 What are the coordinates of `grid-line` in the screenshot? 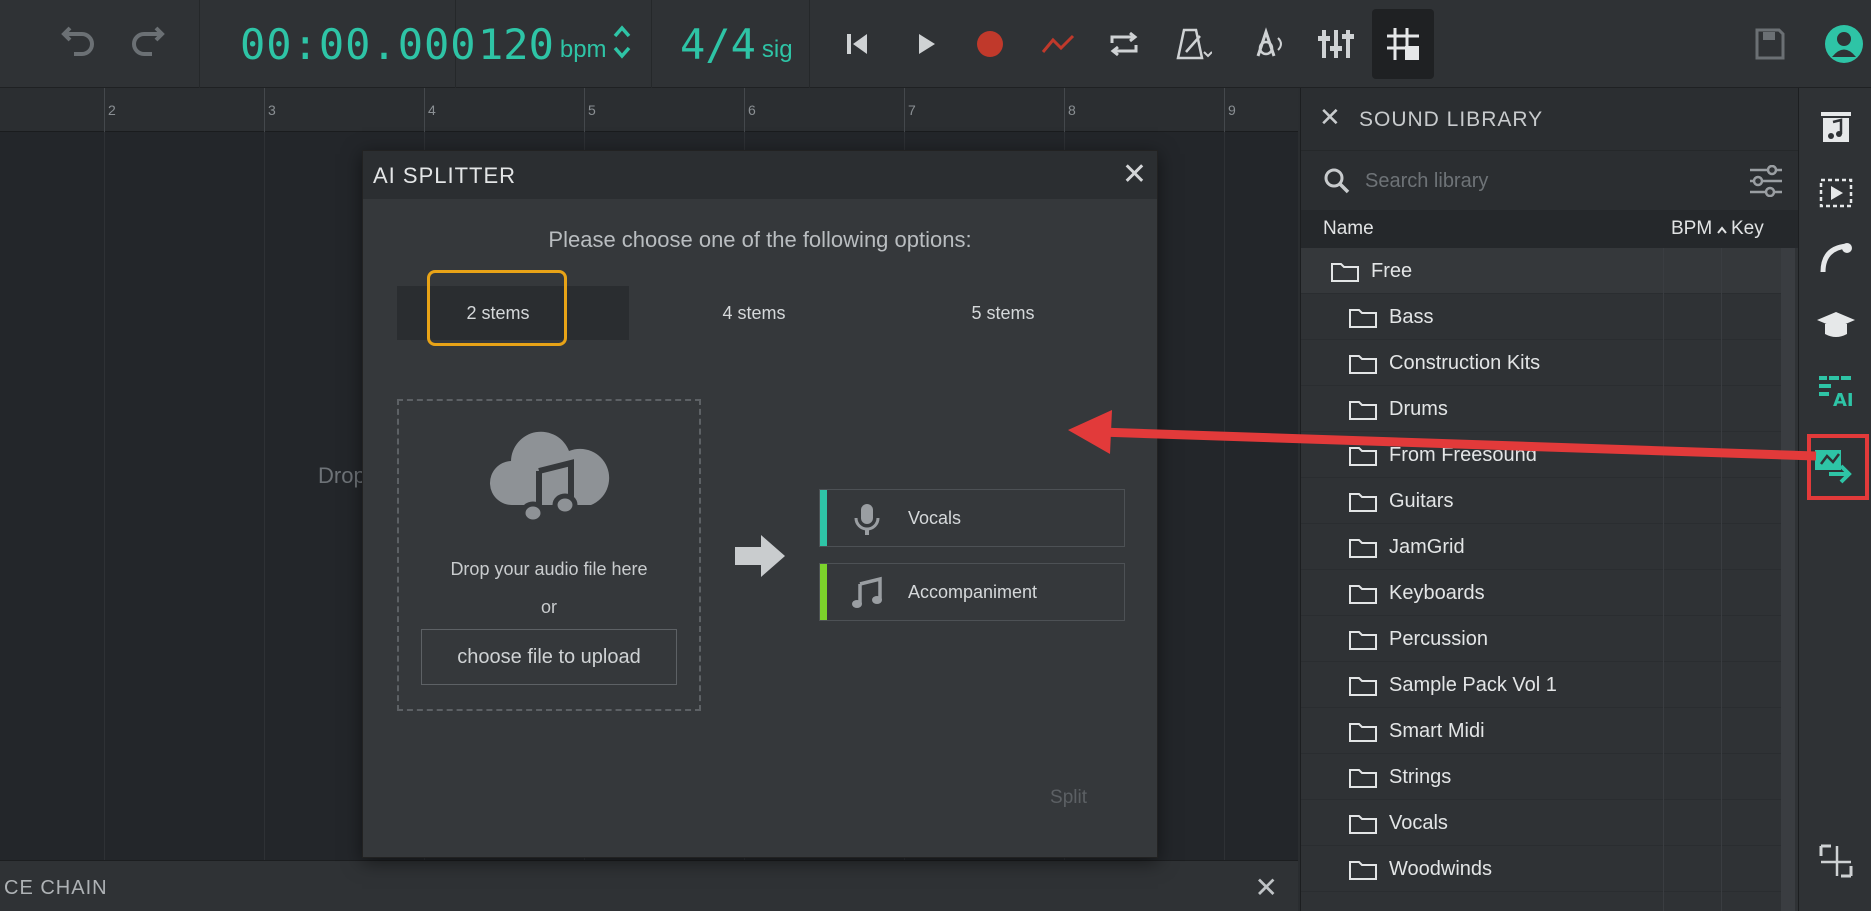 It's located at (104, 496).